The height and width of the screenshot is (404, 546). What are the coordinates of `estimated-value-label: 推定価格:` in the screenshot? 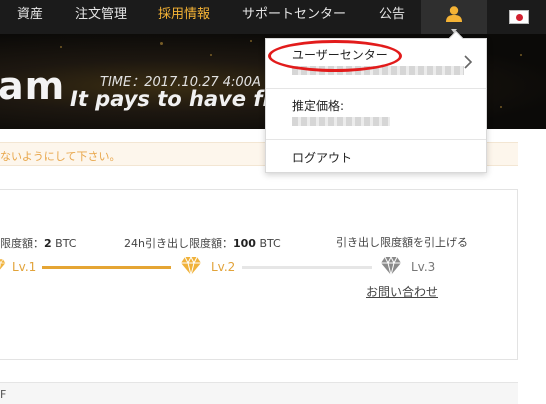 It's located at (318, 106).